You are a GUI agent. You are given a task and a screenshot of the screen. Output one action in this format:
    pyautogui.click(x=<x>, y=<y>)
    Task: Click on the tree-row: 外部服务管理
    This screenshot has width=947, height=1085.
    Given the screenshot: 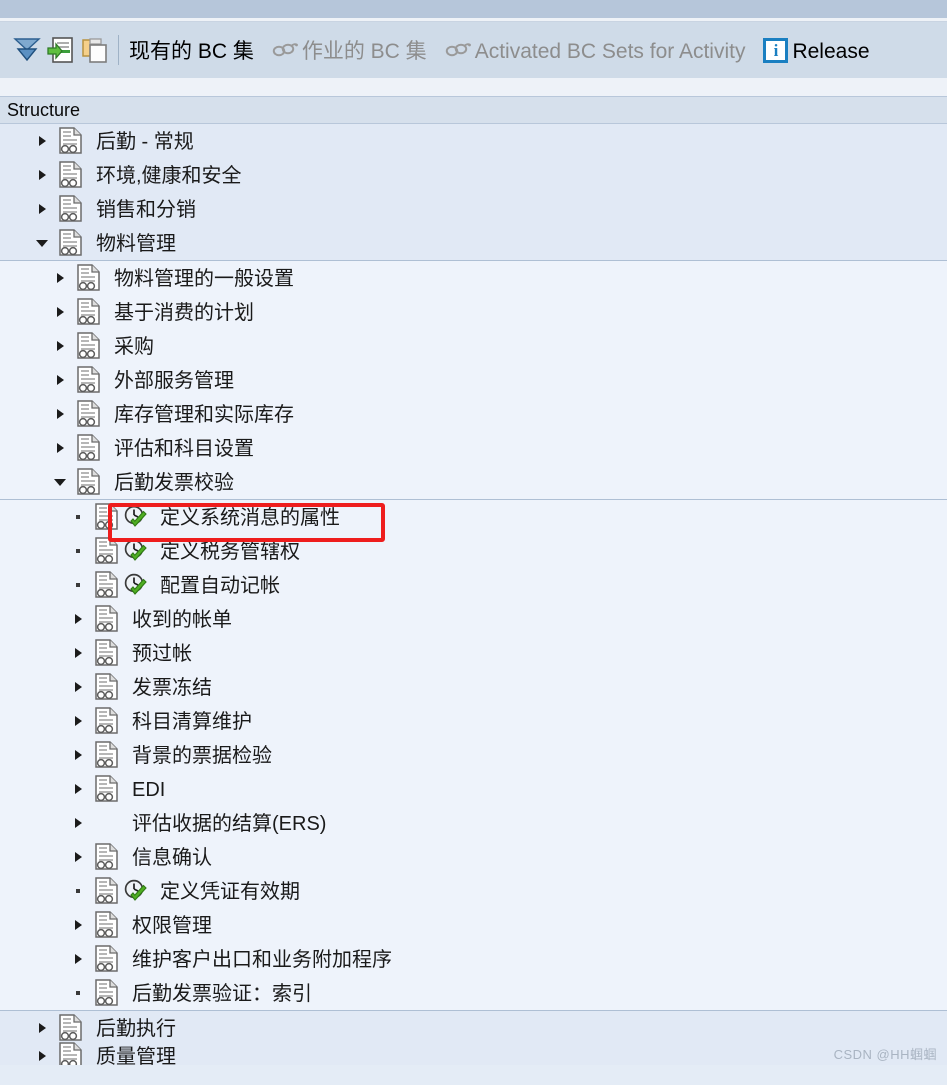 What is the action you would take?
    pyautogui.click(x=473, y=380)
    